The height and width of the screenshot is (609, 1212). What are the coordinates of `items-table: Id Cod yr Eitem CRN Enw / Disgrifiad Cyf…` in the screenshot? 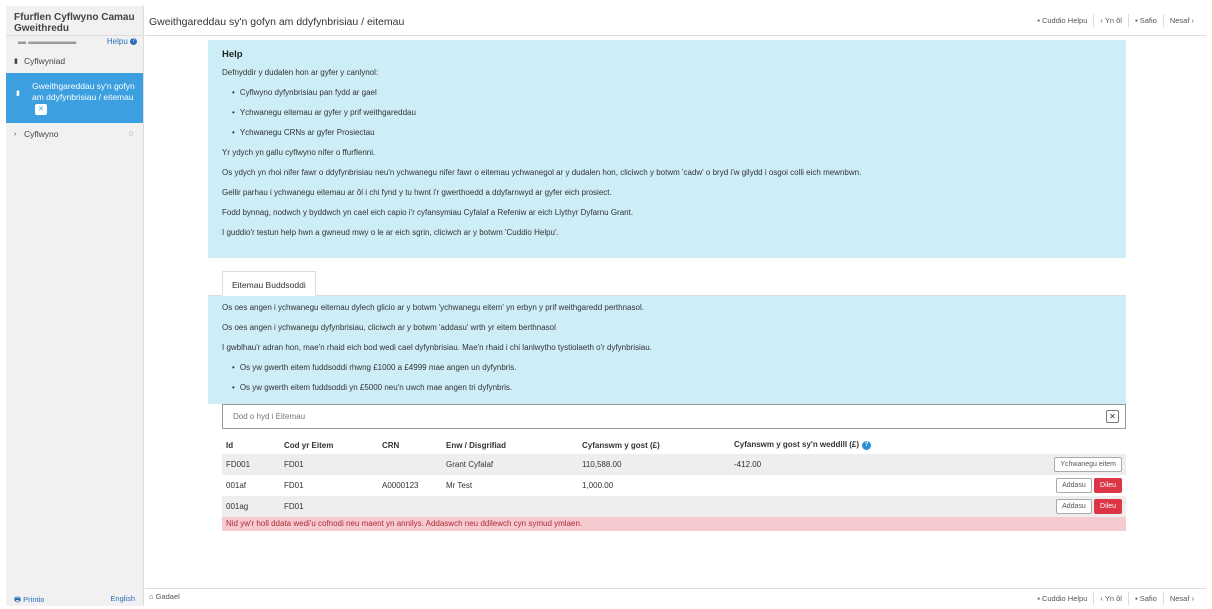 It's located at (674, 476).